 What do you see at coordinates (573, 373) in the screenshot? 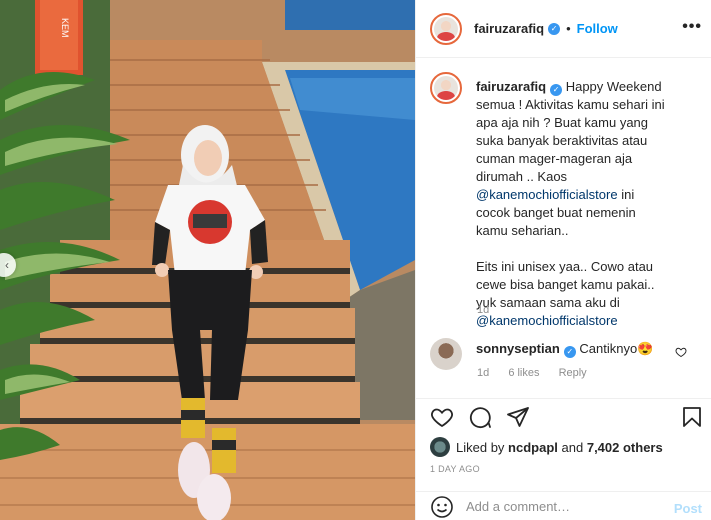
I see `reply-button: Reply` at bounding box center [573, 373].